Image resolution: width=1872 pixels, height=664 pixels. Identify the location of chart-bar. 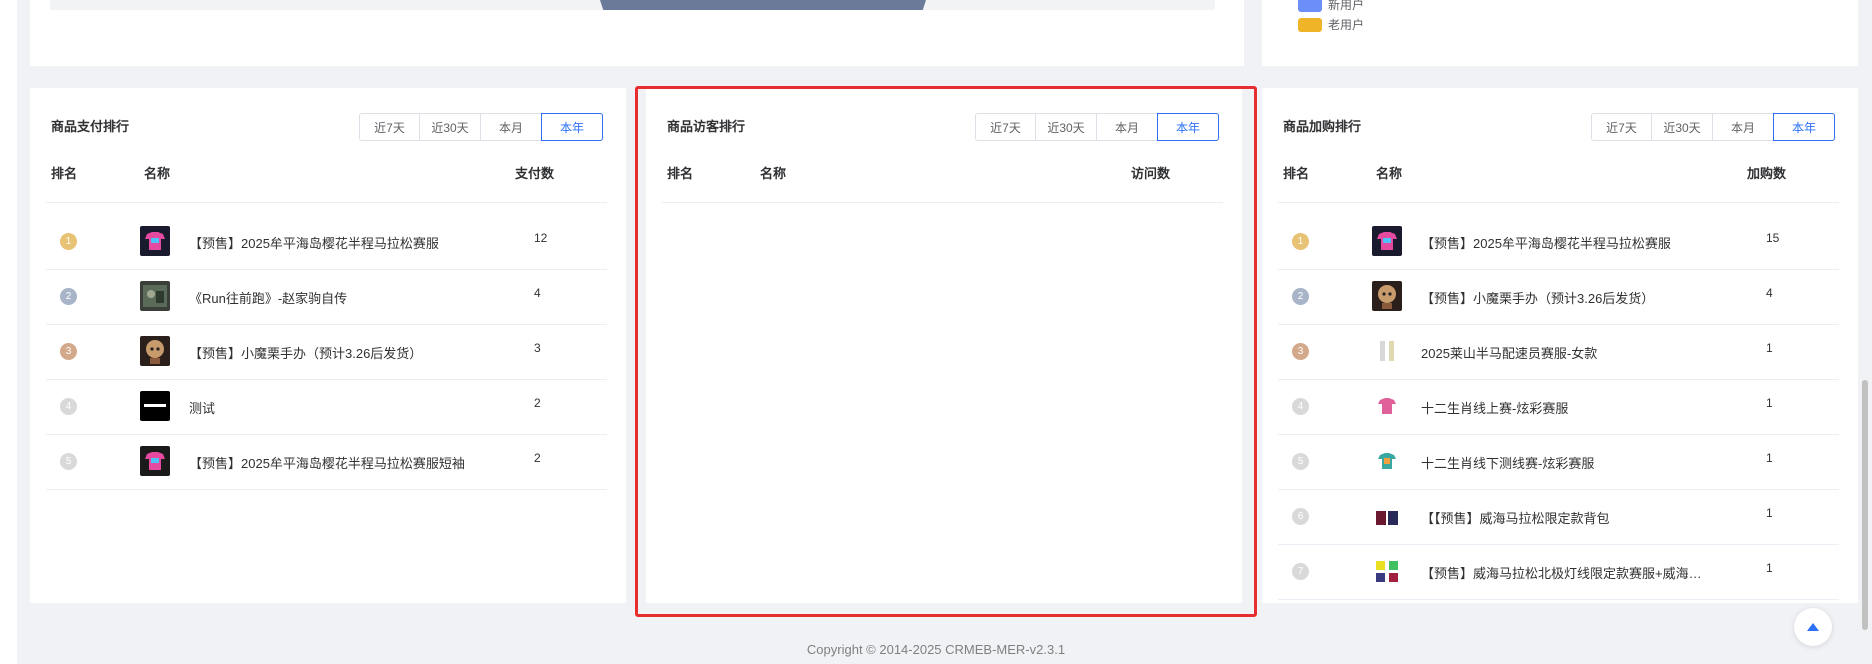
(763, 5).